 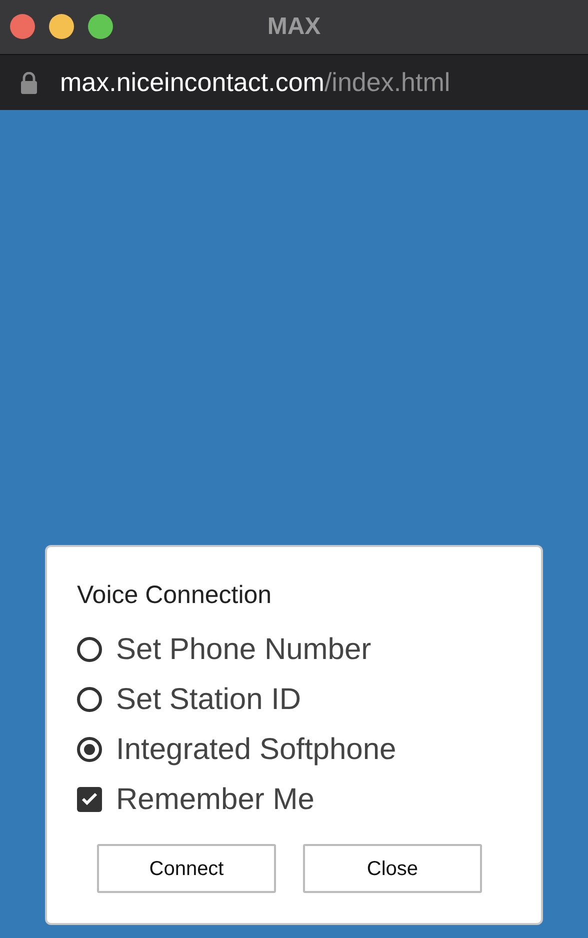 What do you see at coordinates (61, 26) in the screenshot?
I see `minimize-icon` at bounding box center [61, 26].